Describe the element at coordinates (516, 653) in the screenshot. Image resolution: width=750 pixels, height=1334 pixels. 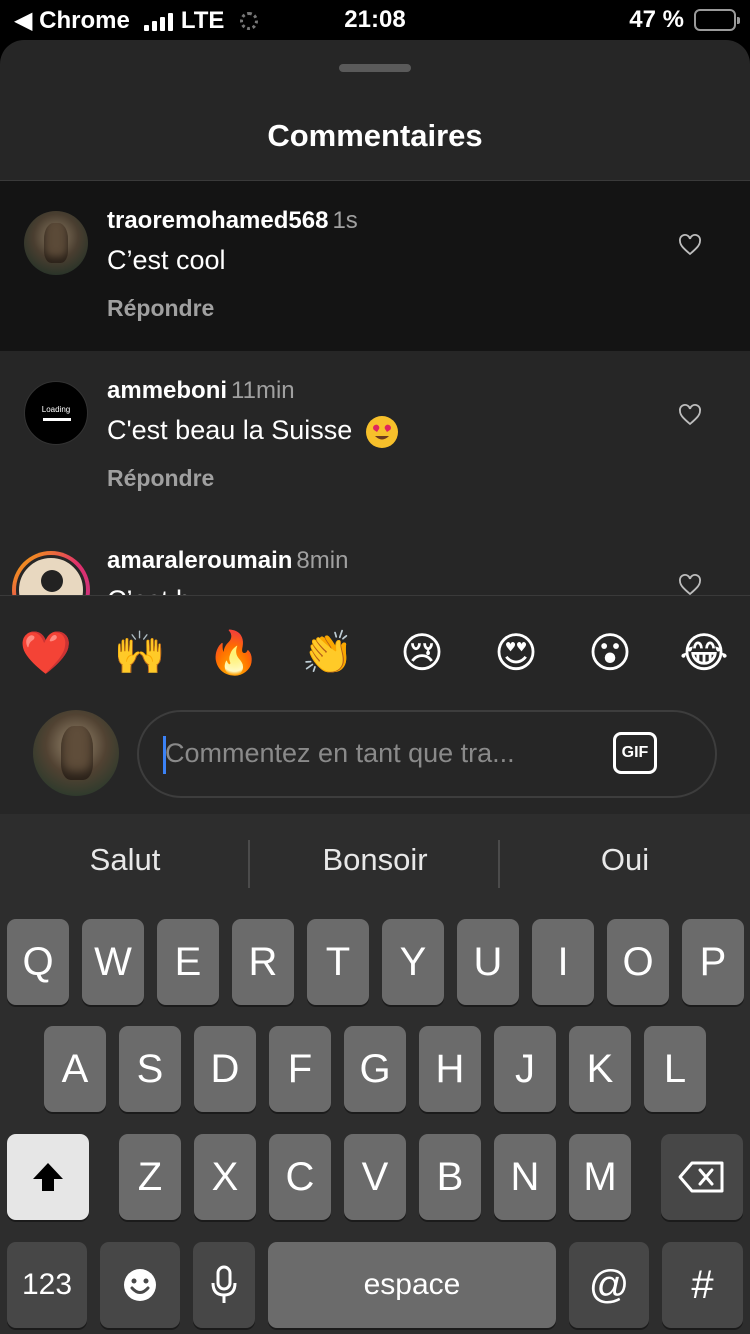
I see `heart-eyes-emoji-button: 😍` at that location.